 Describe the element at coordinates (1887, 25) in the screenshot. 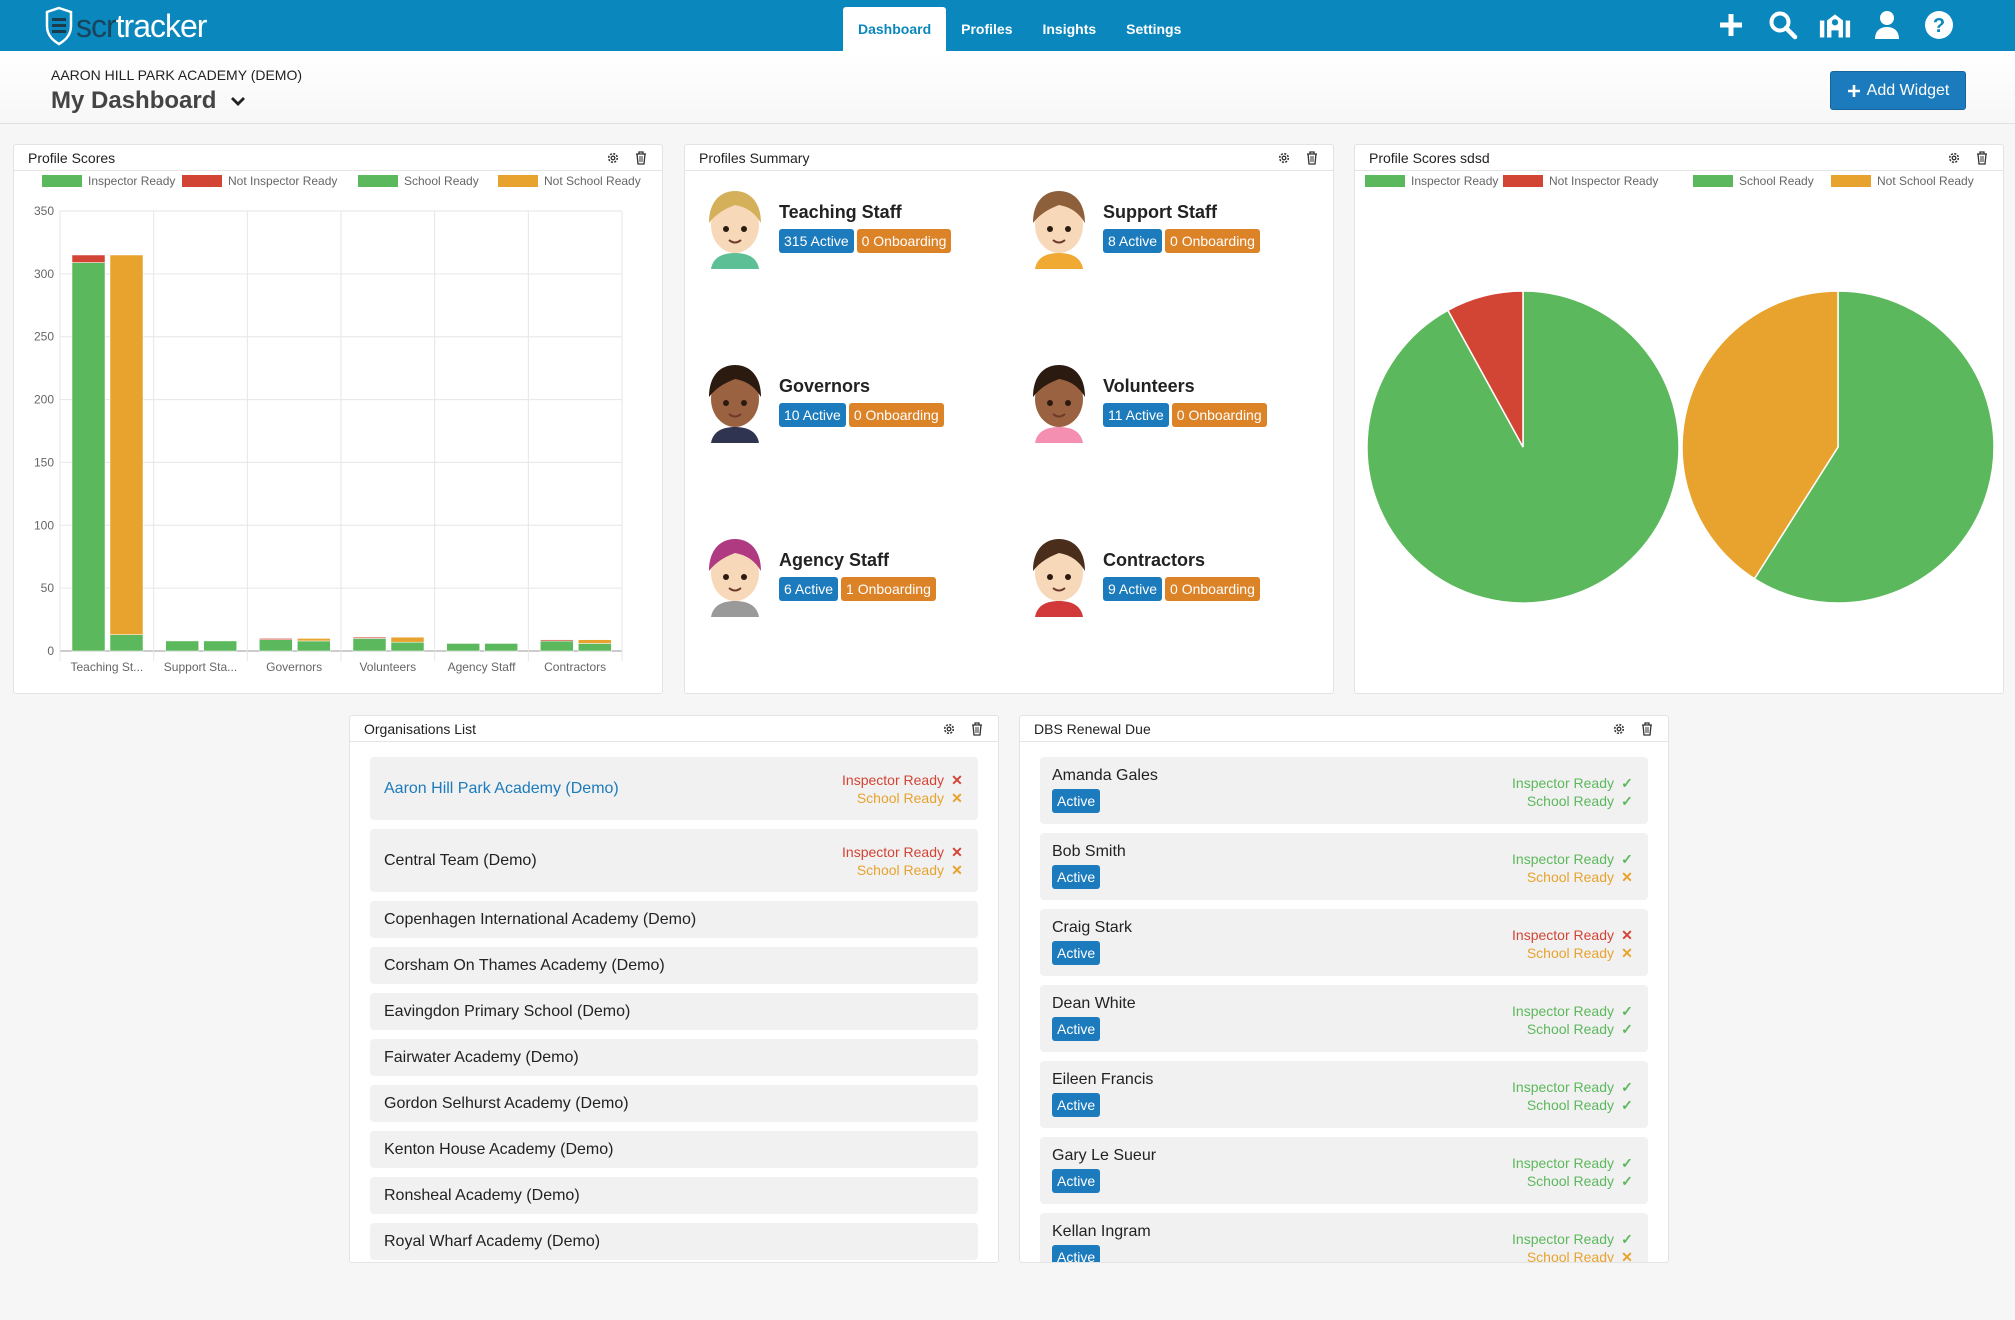

I see `user-icon` at that location.